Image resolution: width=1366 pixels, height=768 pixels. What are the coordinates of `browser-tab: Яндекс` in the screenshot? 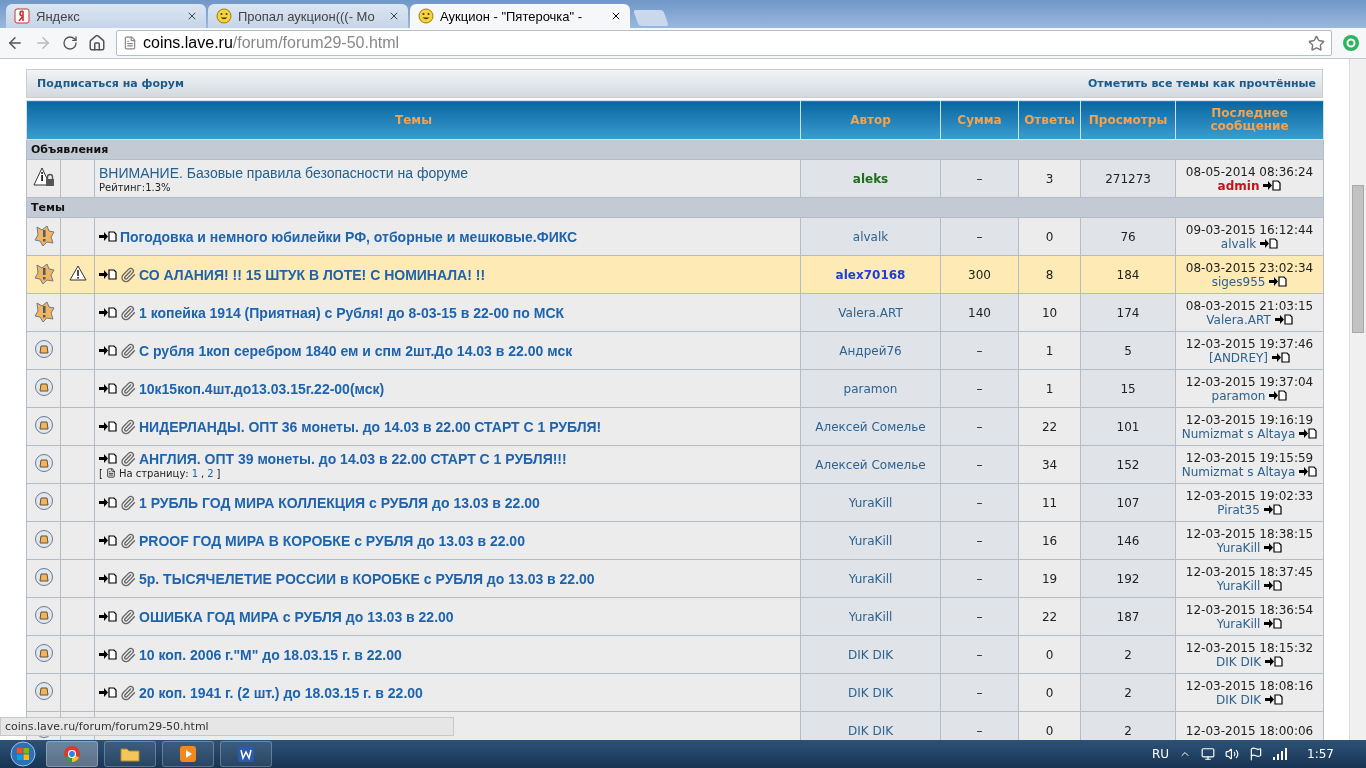 It's located at (106, 16).